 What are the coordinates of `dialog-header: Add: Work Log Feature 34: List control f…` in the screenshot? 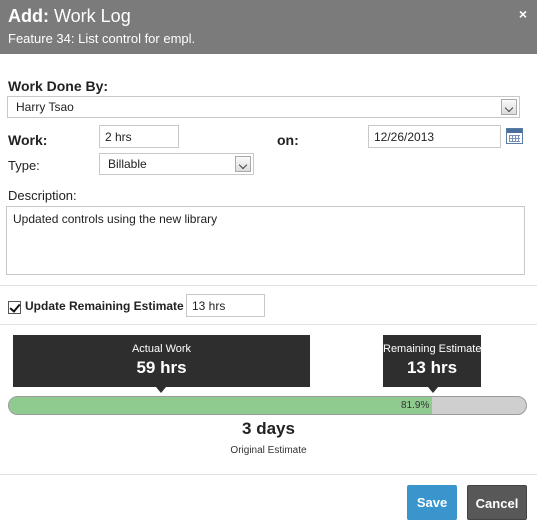 It's located at (268, 27).